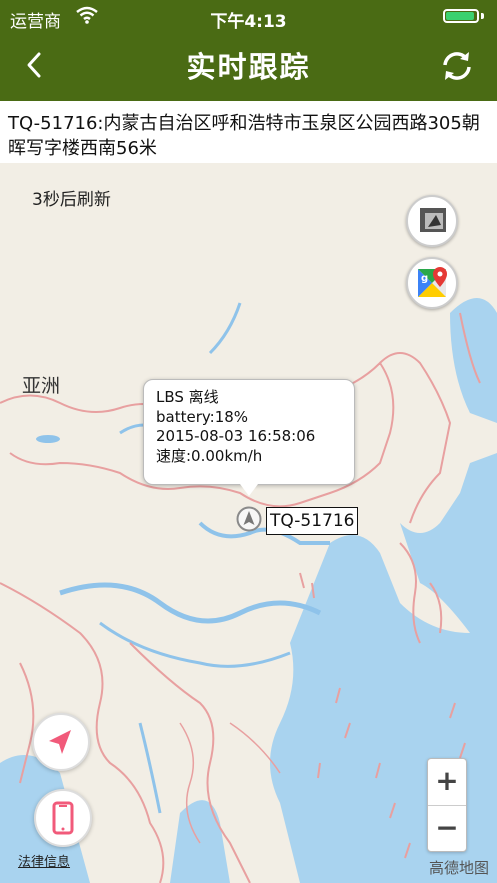  Describe the element at coordinates (249, 490) in the screenshot. I see `info-window-tail` at that location.